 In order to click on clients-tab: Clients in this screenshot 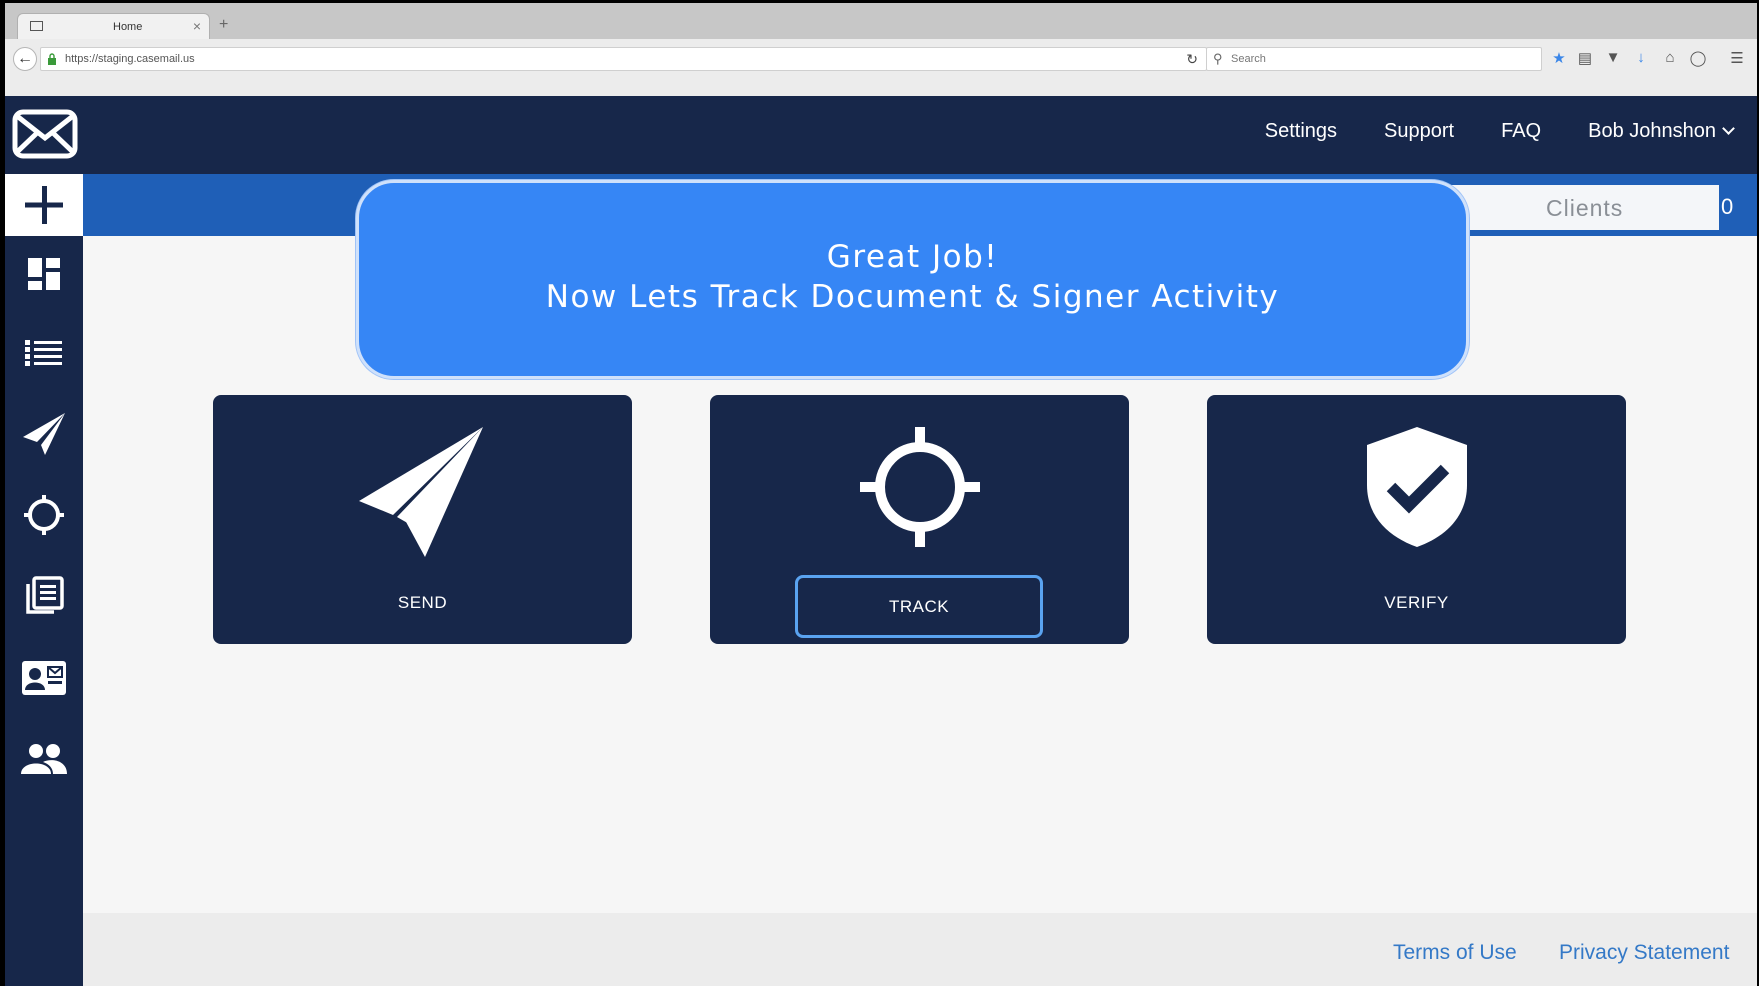, I will do `click(1574, 207)`.